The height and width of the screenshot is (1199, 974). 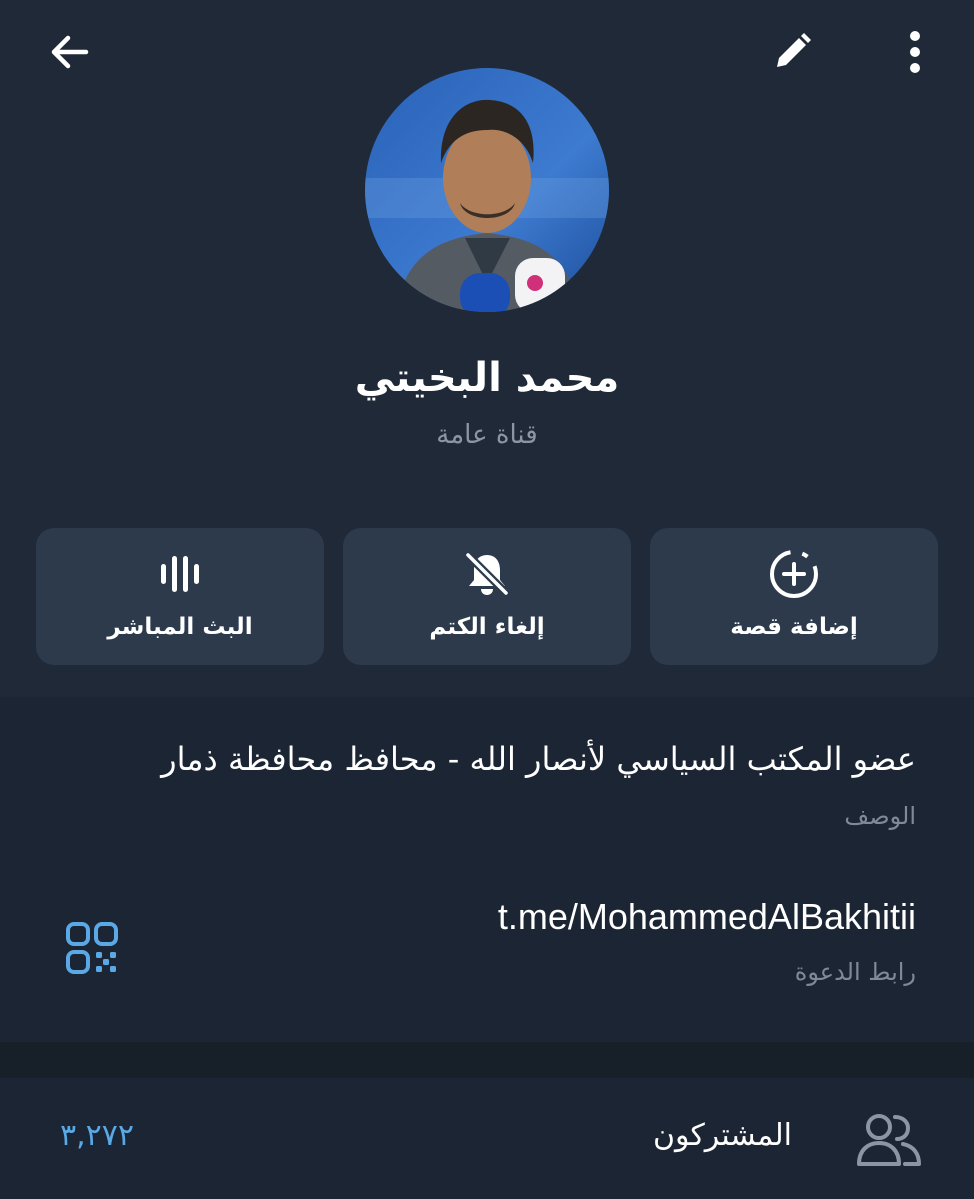 I want to click on arrow-left-icon, so click(x=70, y=52).